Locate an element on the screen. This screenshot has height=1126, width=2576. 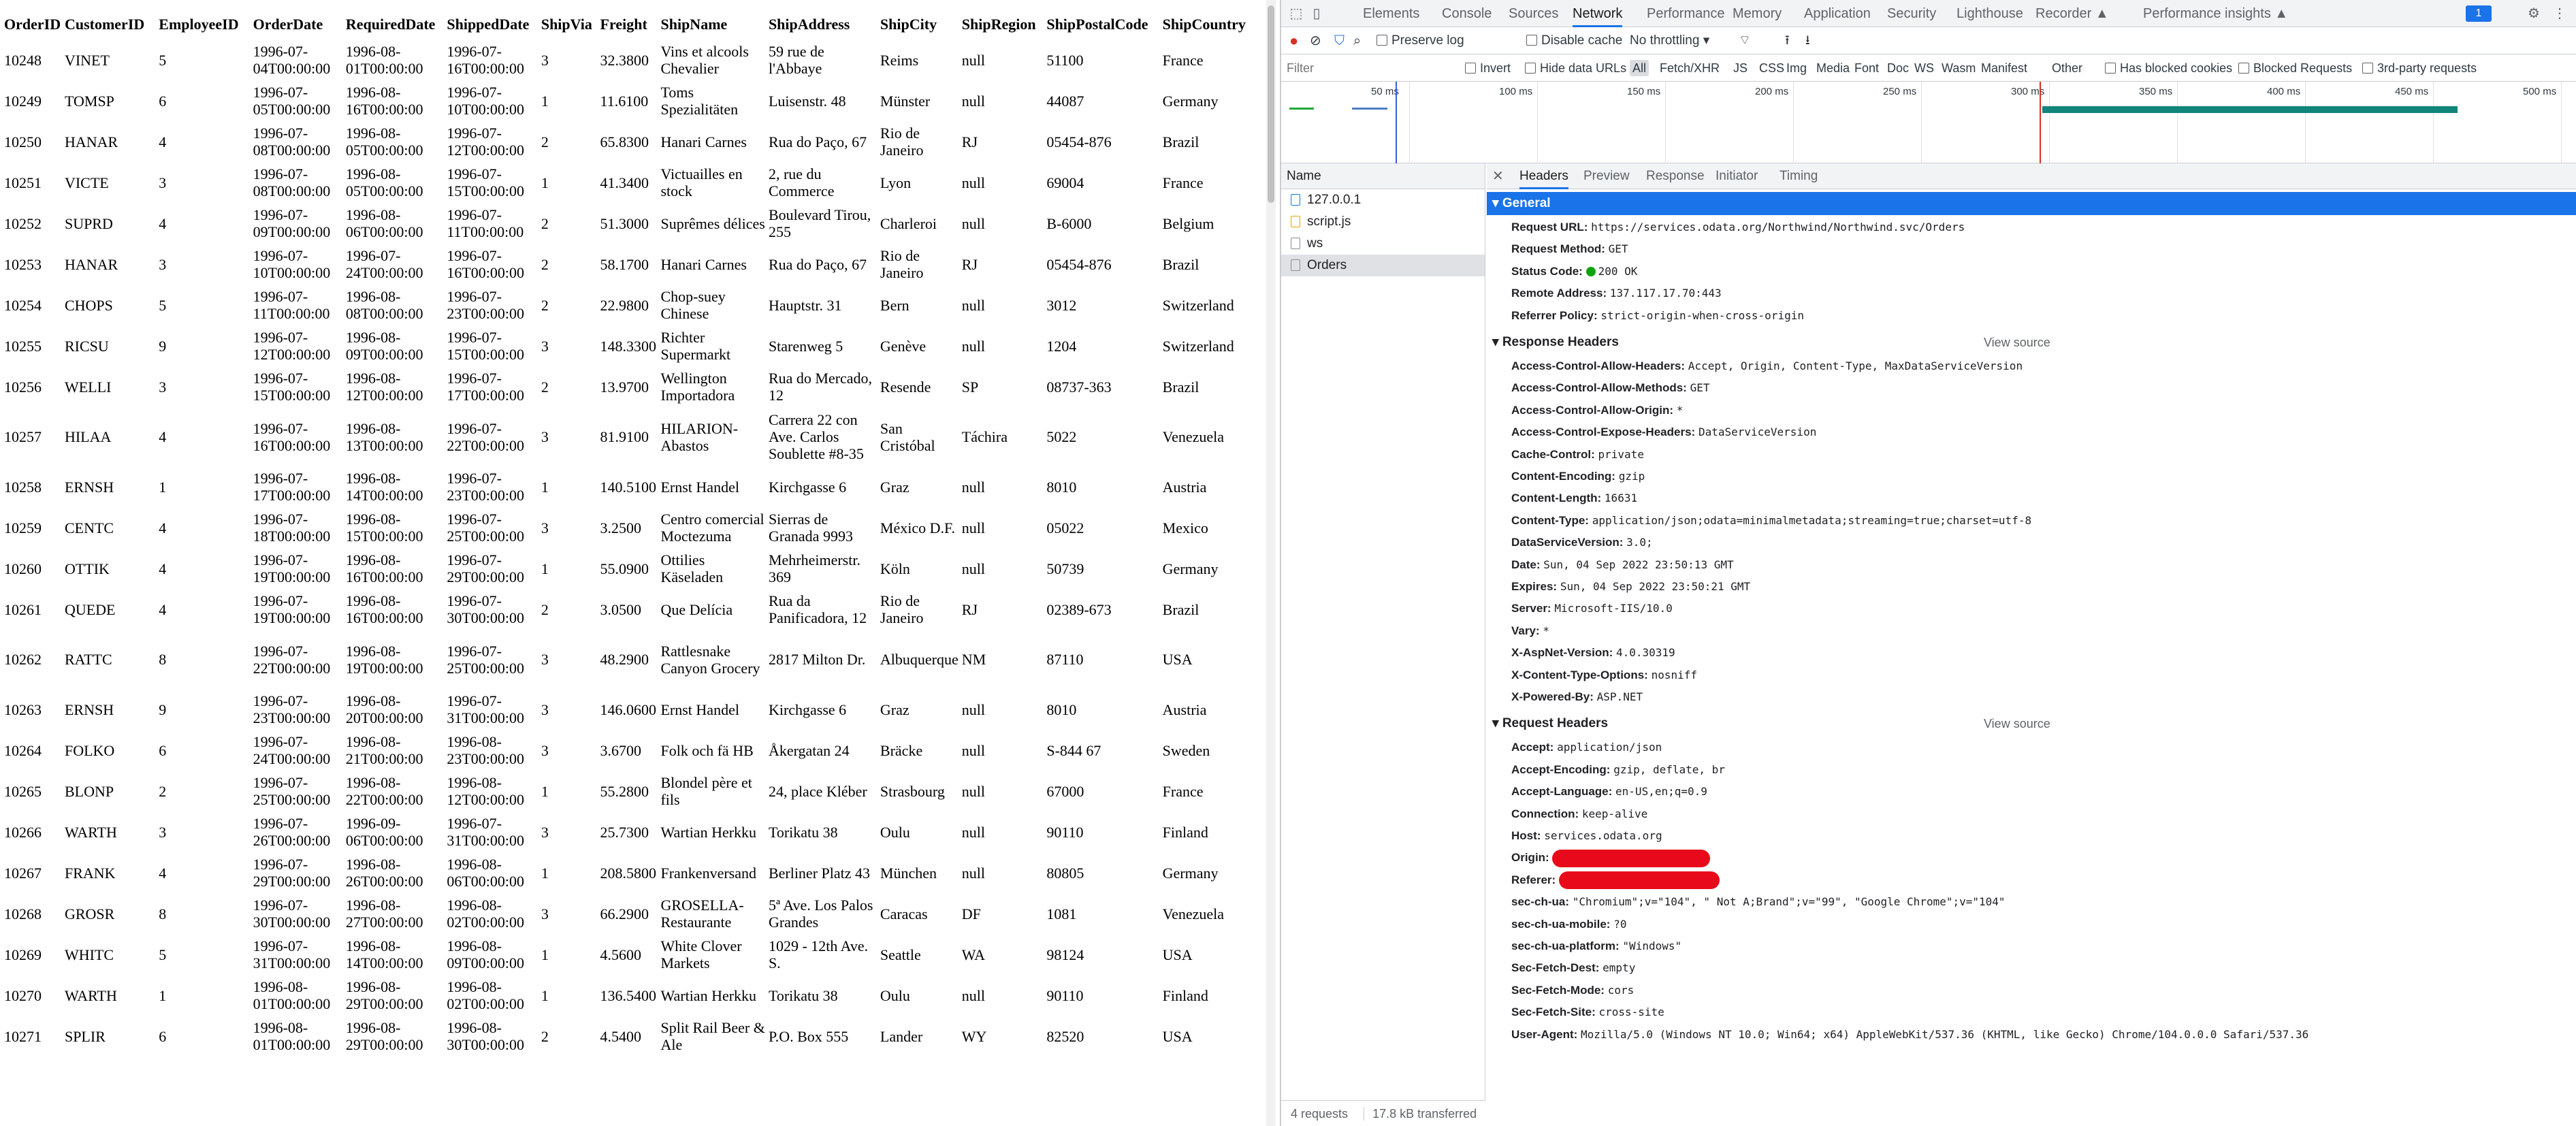
third-party-checkbox: 3rd-party requests is located at coordinates (2420, 68).